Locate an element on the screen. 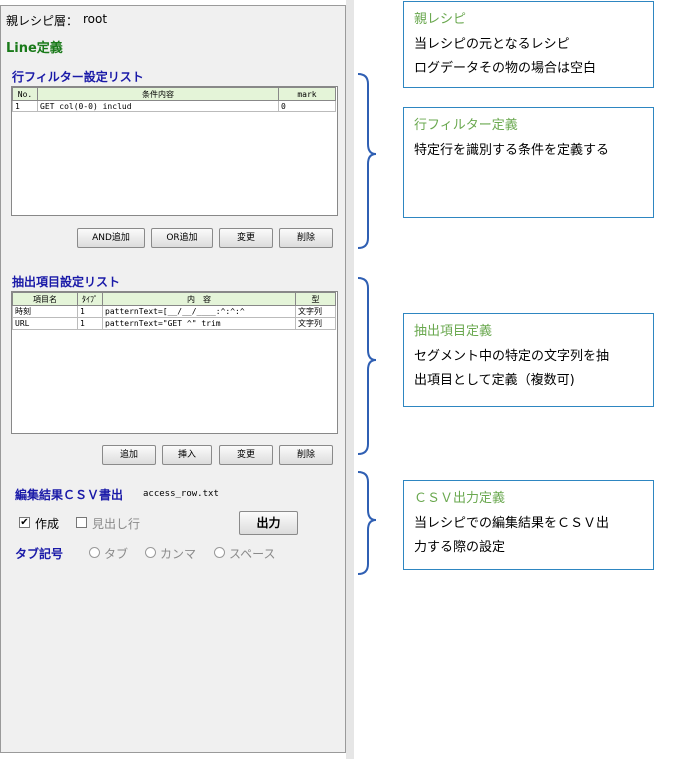  insert-item-button: 挿入 is located at coordinates (187, 455).